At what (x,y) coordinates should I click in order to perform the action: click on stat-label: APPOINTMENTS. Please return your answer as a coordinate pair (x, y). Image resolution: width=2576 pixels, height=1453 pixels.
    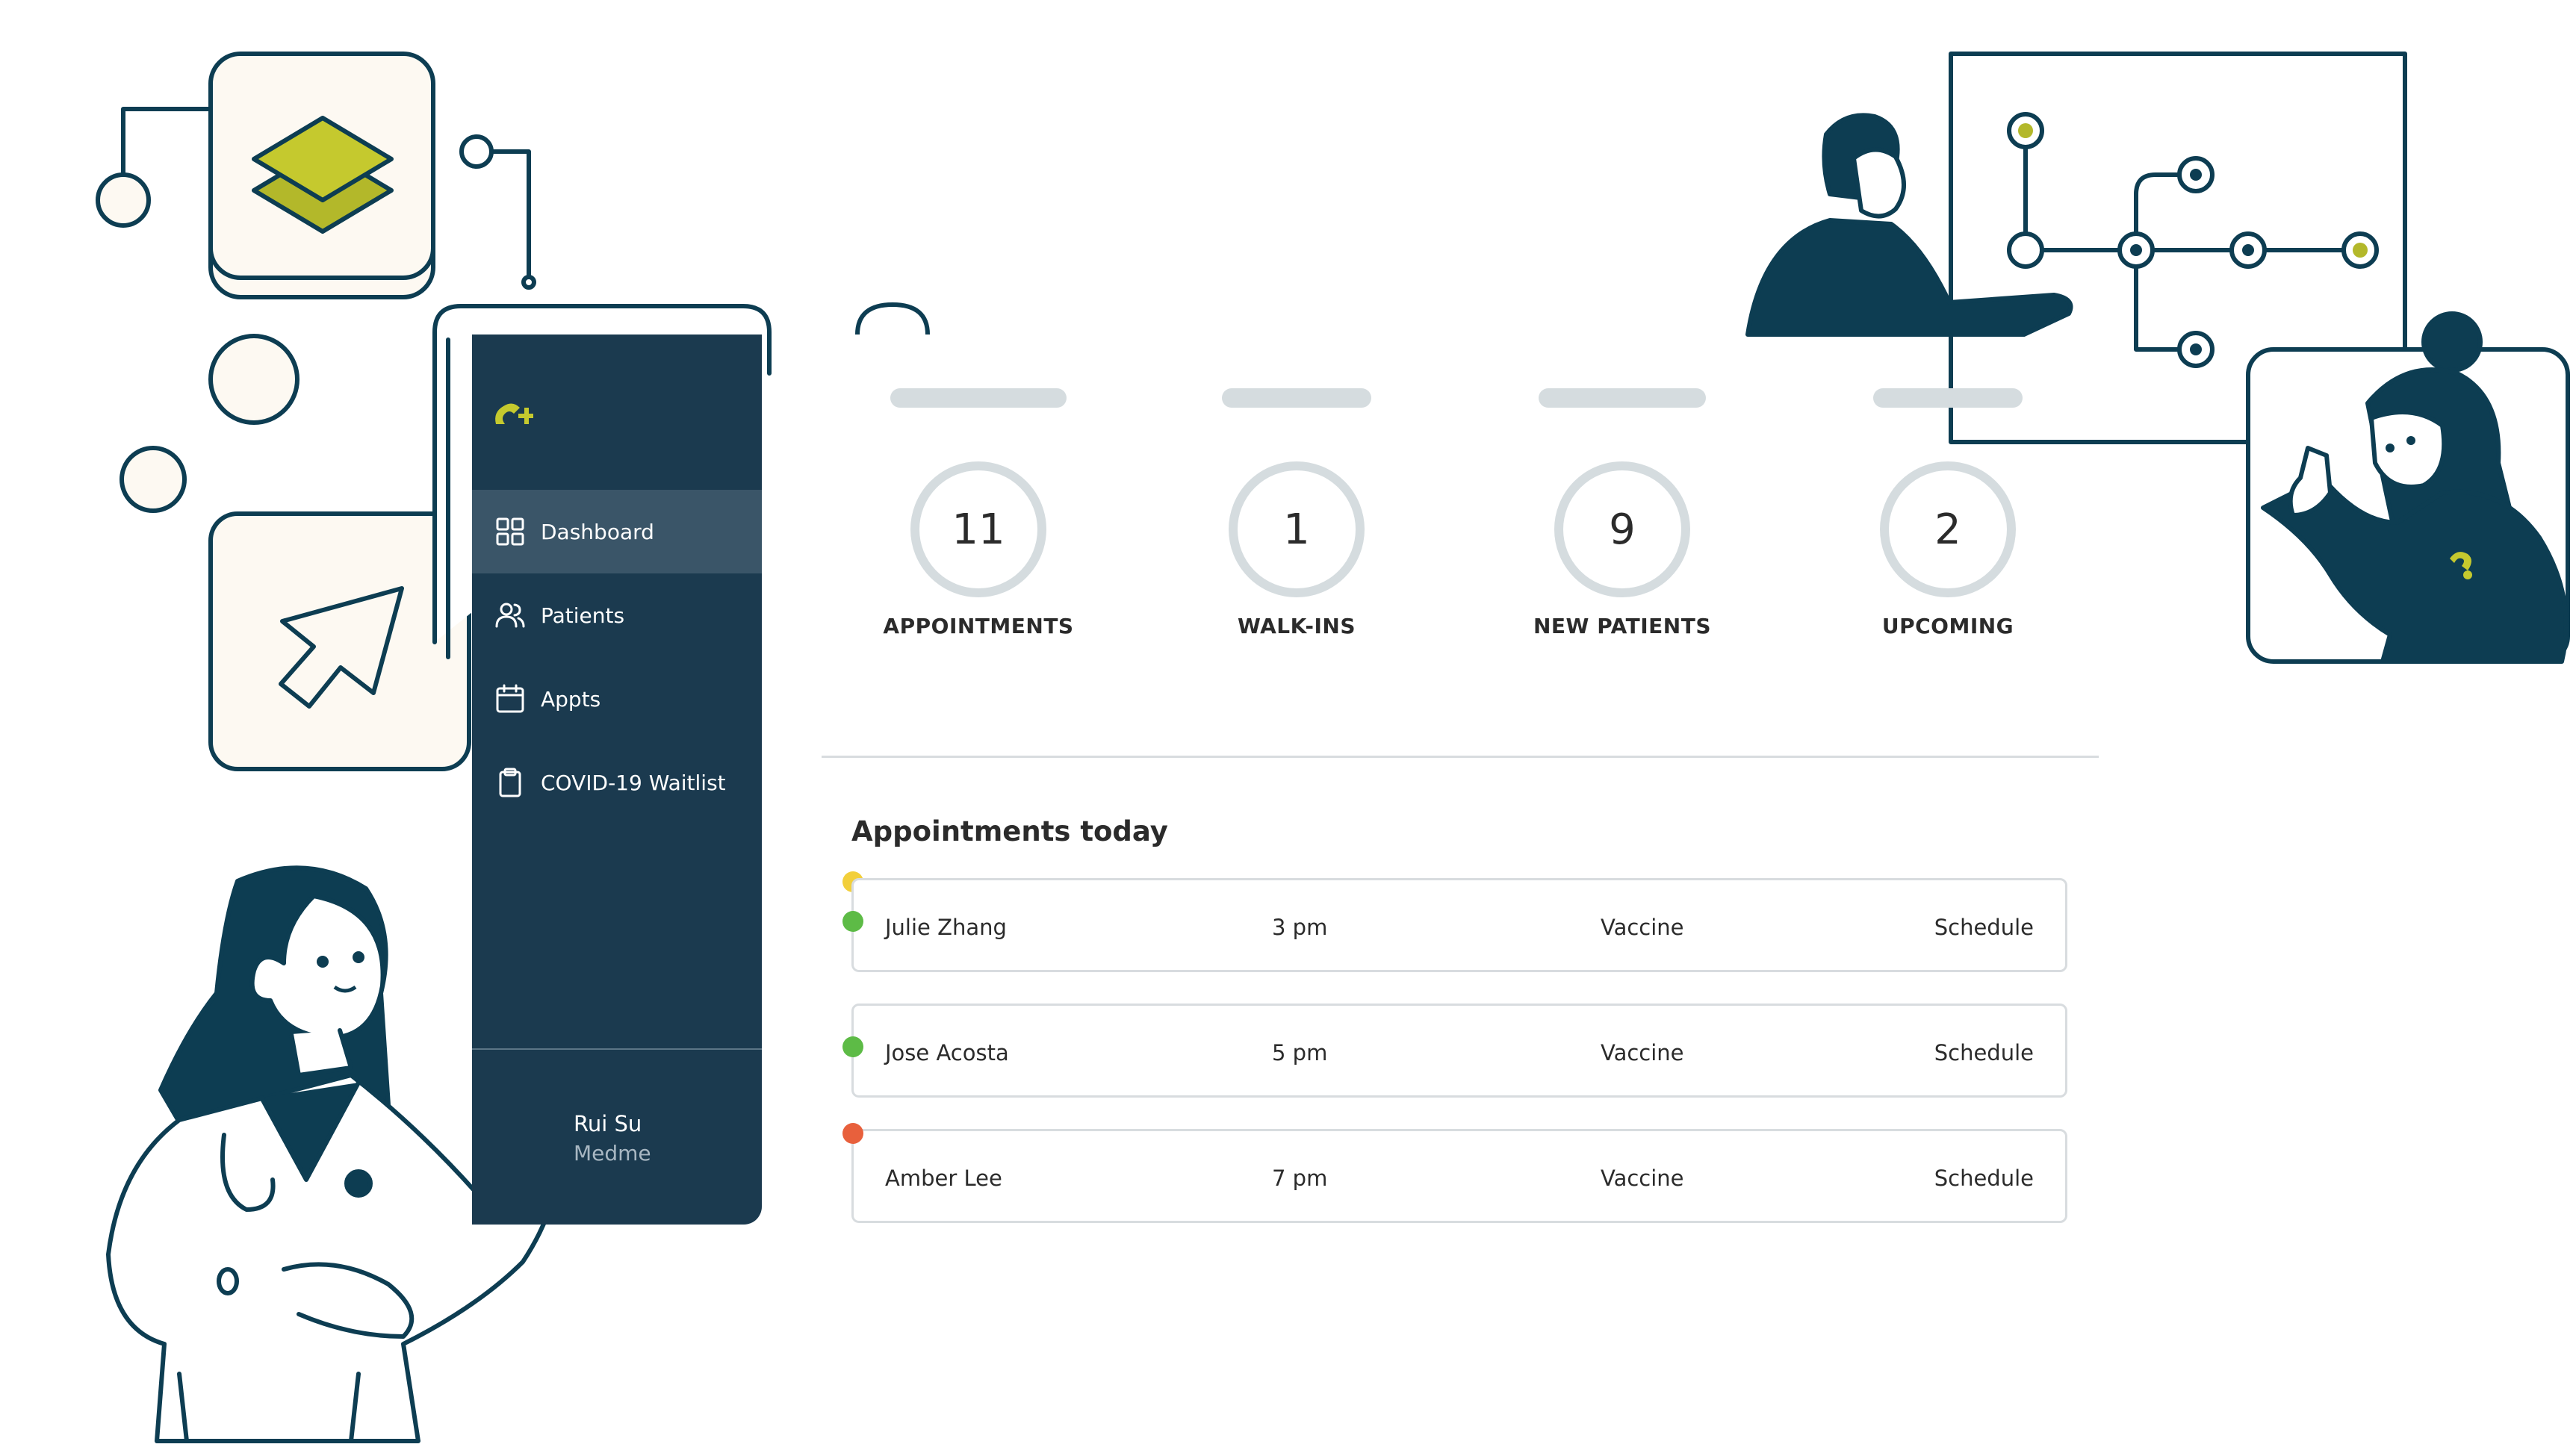
    Looking at the image, I should click on (979, 626).